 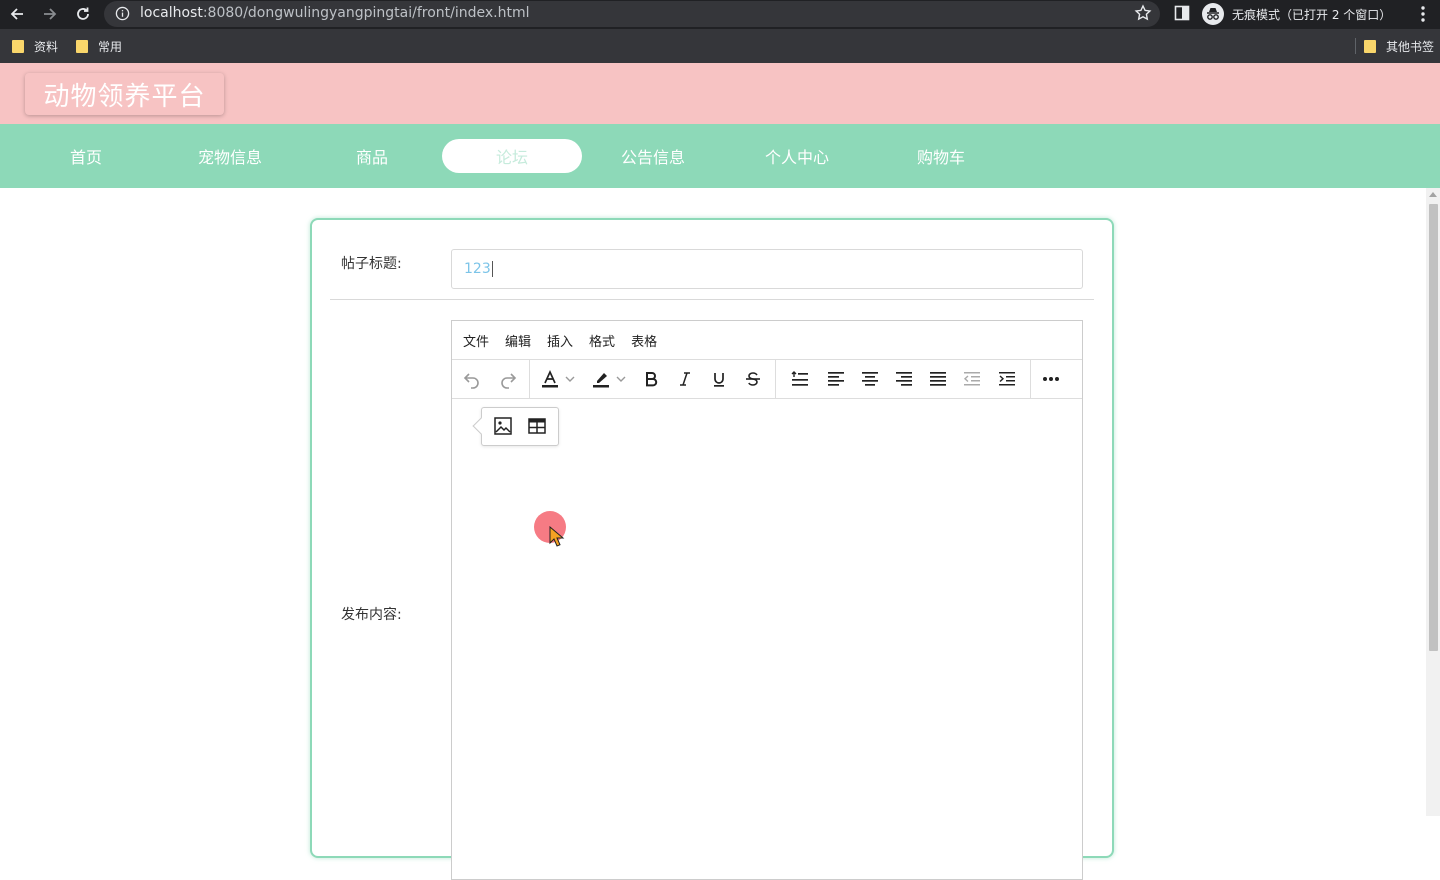 I want to click on site-header: 动物领养平台, so click(x=720, y=93).